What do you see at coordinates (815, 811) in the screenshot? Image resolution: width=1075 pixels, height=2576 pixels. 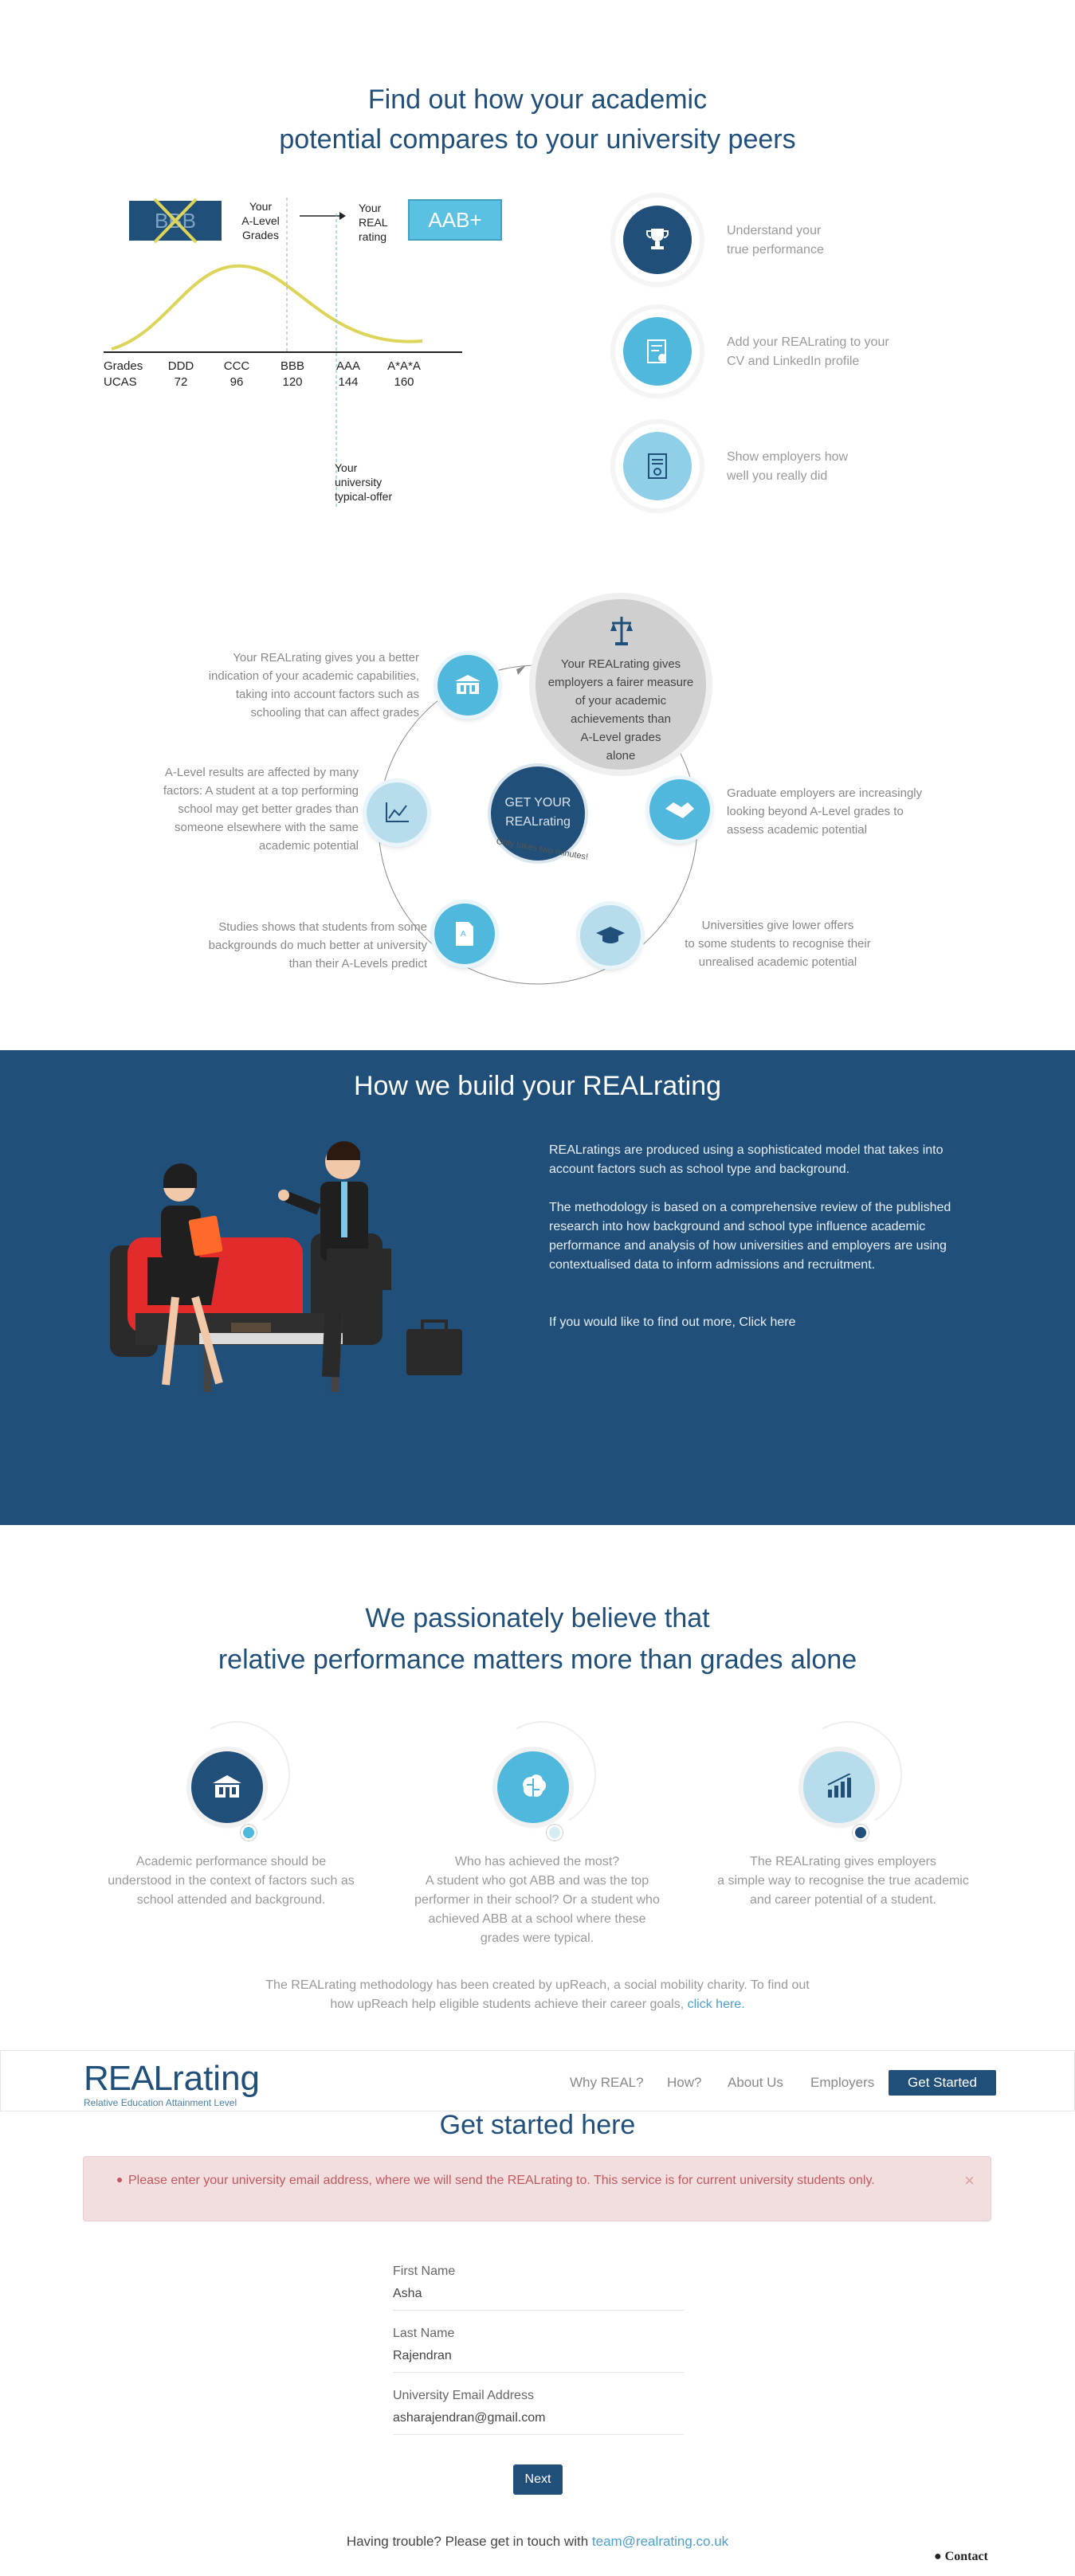 I see `text-line: looking beyond A-Level grades to` at bounding box center [815, 811].